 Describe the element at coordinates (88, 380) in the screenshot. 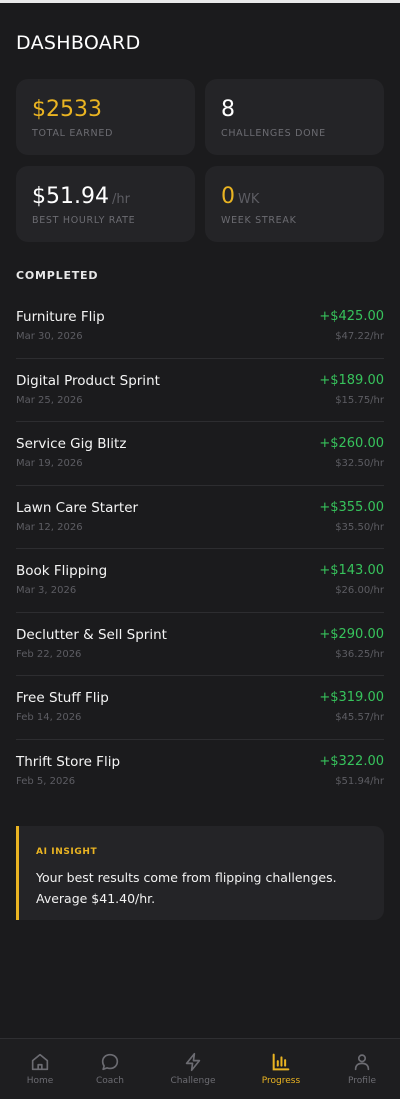

I see `challenge-name: Digital Product Sprint` at that location.